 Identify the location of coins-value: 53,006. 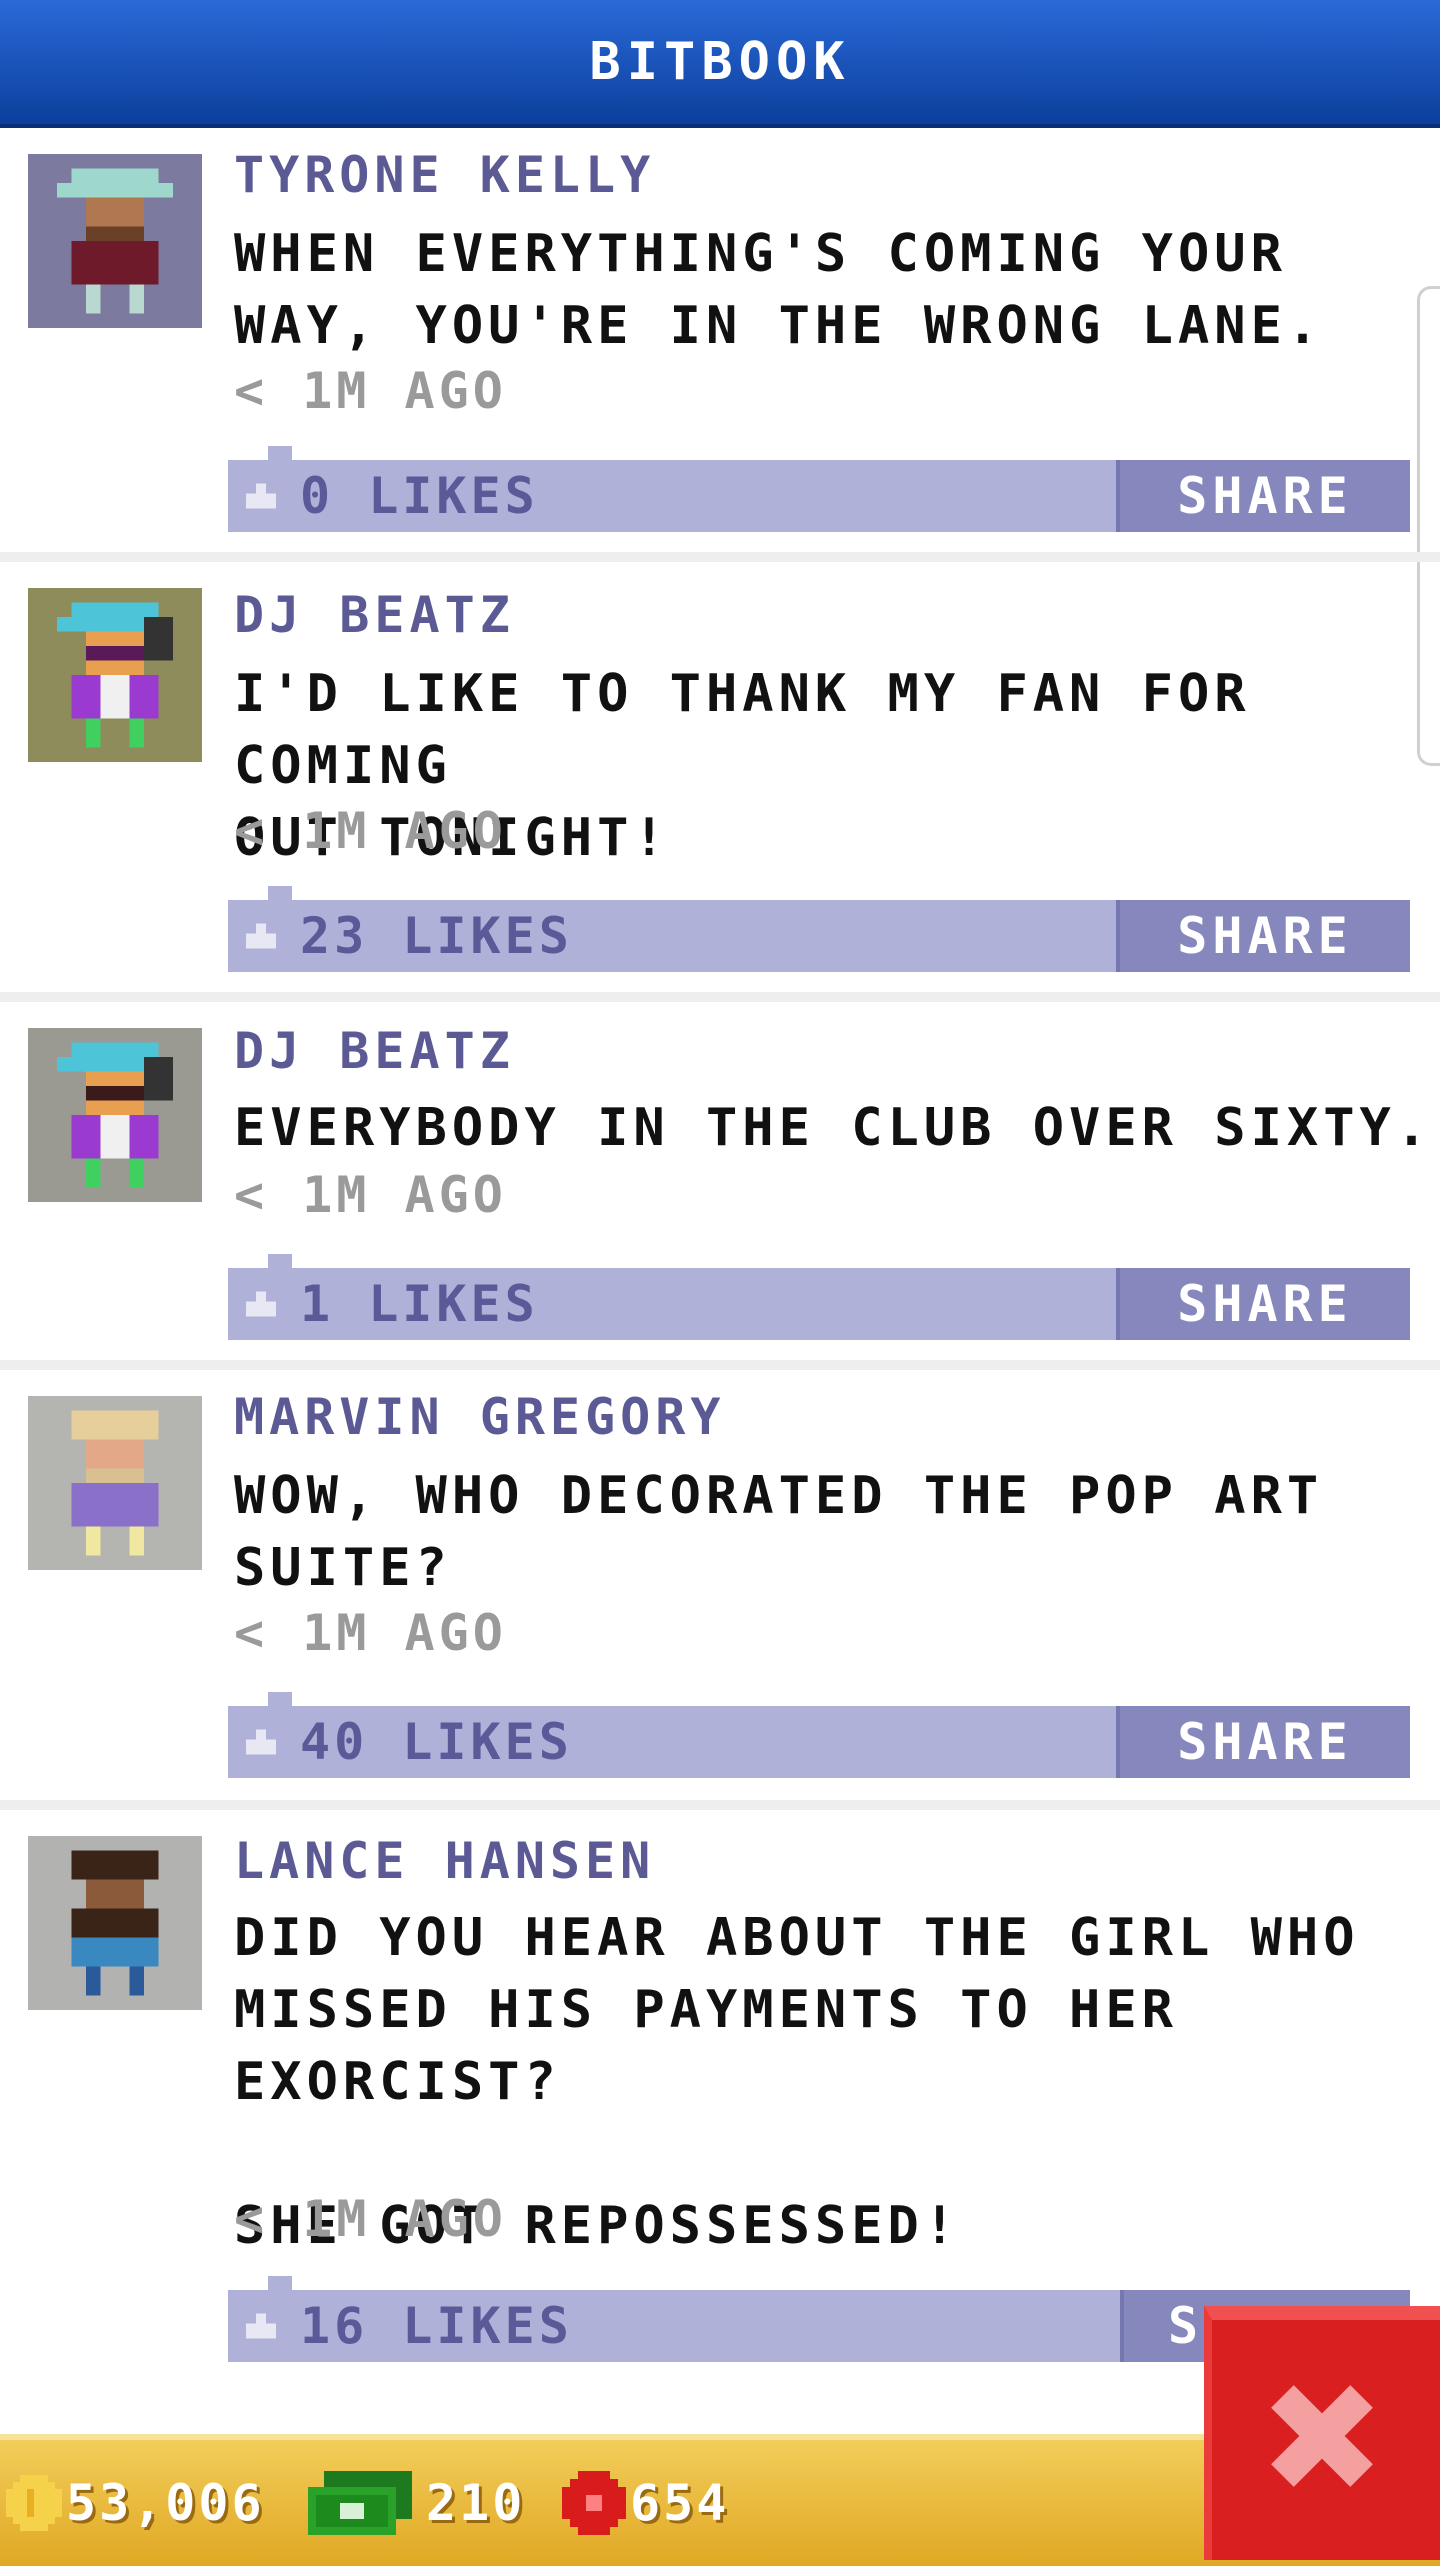
(165, 2503).